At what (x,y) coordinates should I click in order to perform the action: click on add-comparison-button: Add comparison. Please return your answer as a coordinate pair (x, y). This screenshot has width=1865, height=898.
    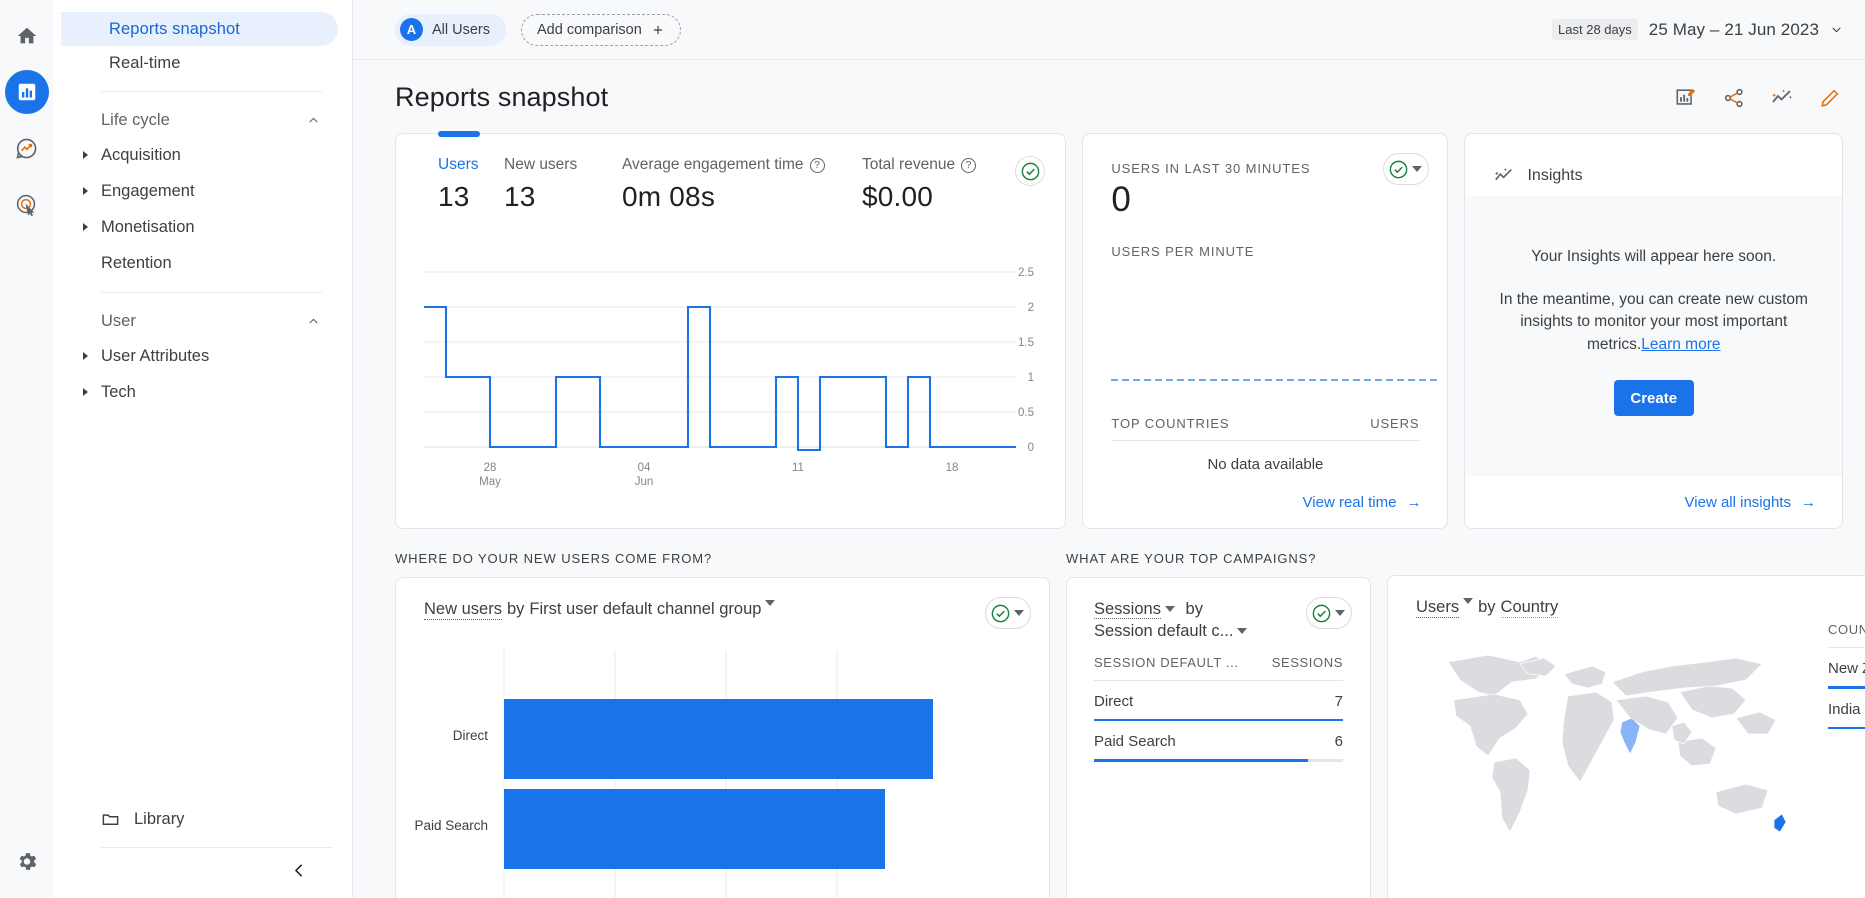
    Looking at the image, I should click on (601, 29).